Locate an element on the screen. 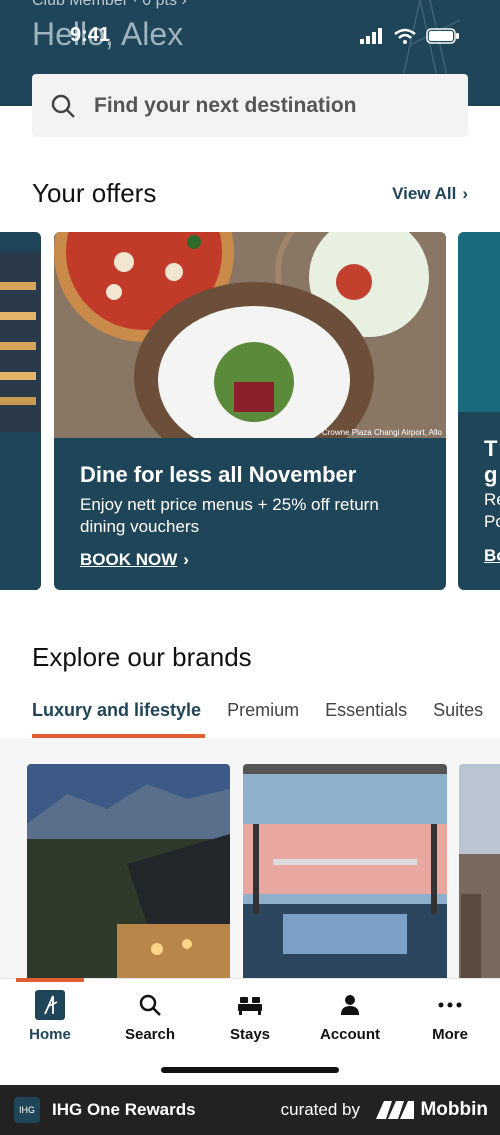 The image size is (500, 1135). offer-next-text: T g Re Po Bo is located at coordinates (492, 489).